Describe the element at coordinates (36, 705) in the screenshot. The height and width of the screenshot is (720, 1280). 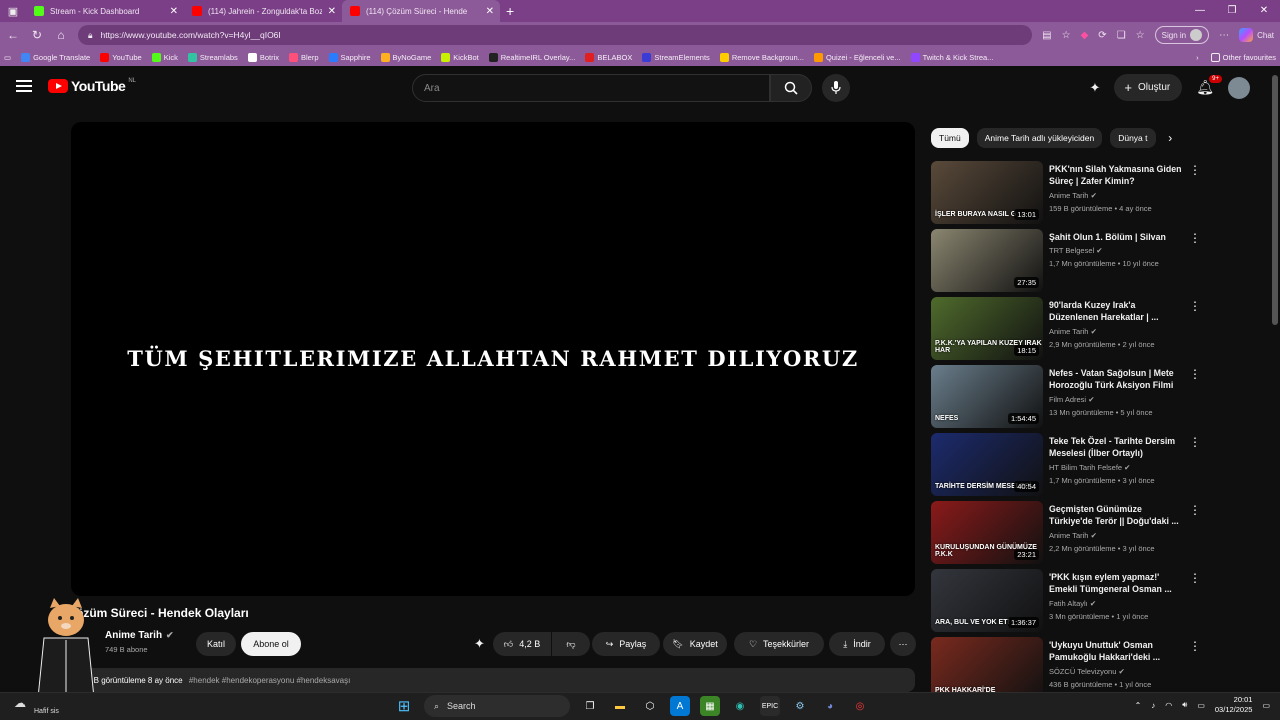
I see `weather-widget: ☁ Hafif sis` at that location.